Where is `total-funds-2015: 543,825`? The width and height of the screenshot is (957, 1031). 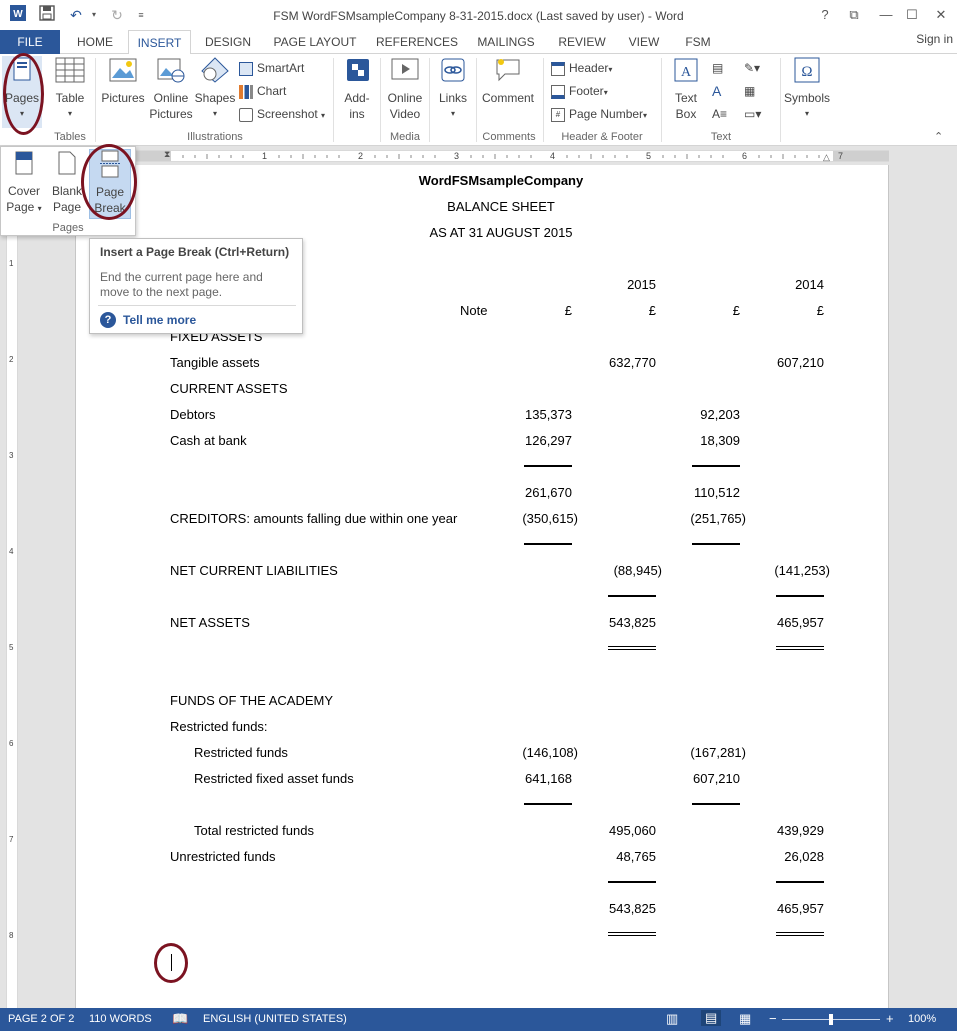 total-funds-2015: 543,825 is located at coordinates (632, 908).